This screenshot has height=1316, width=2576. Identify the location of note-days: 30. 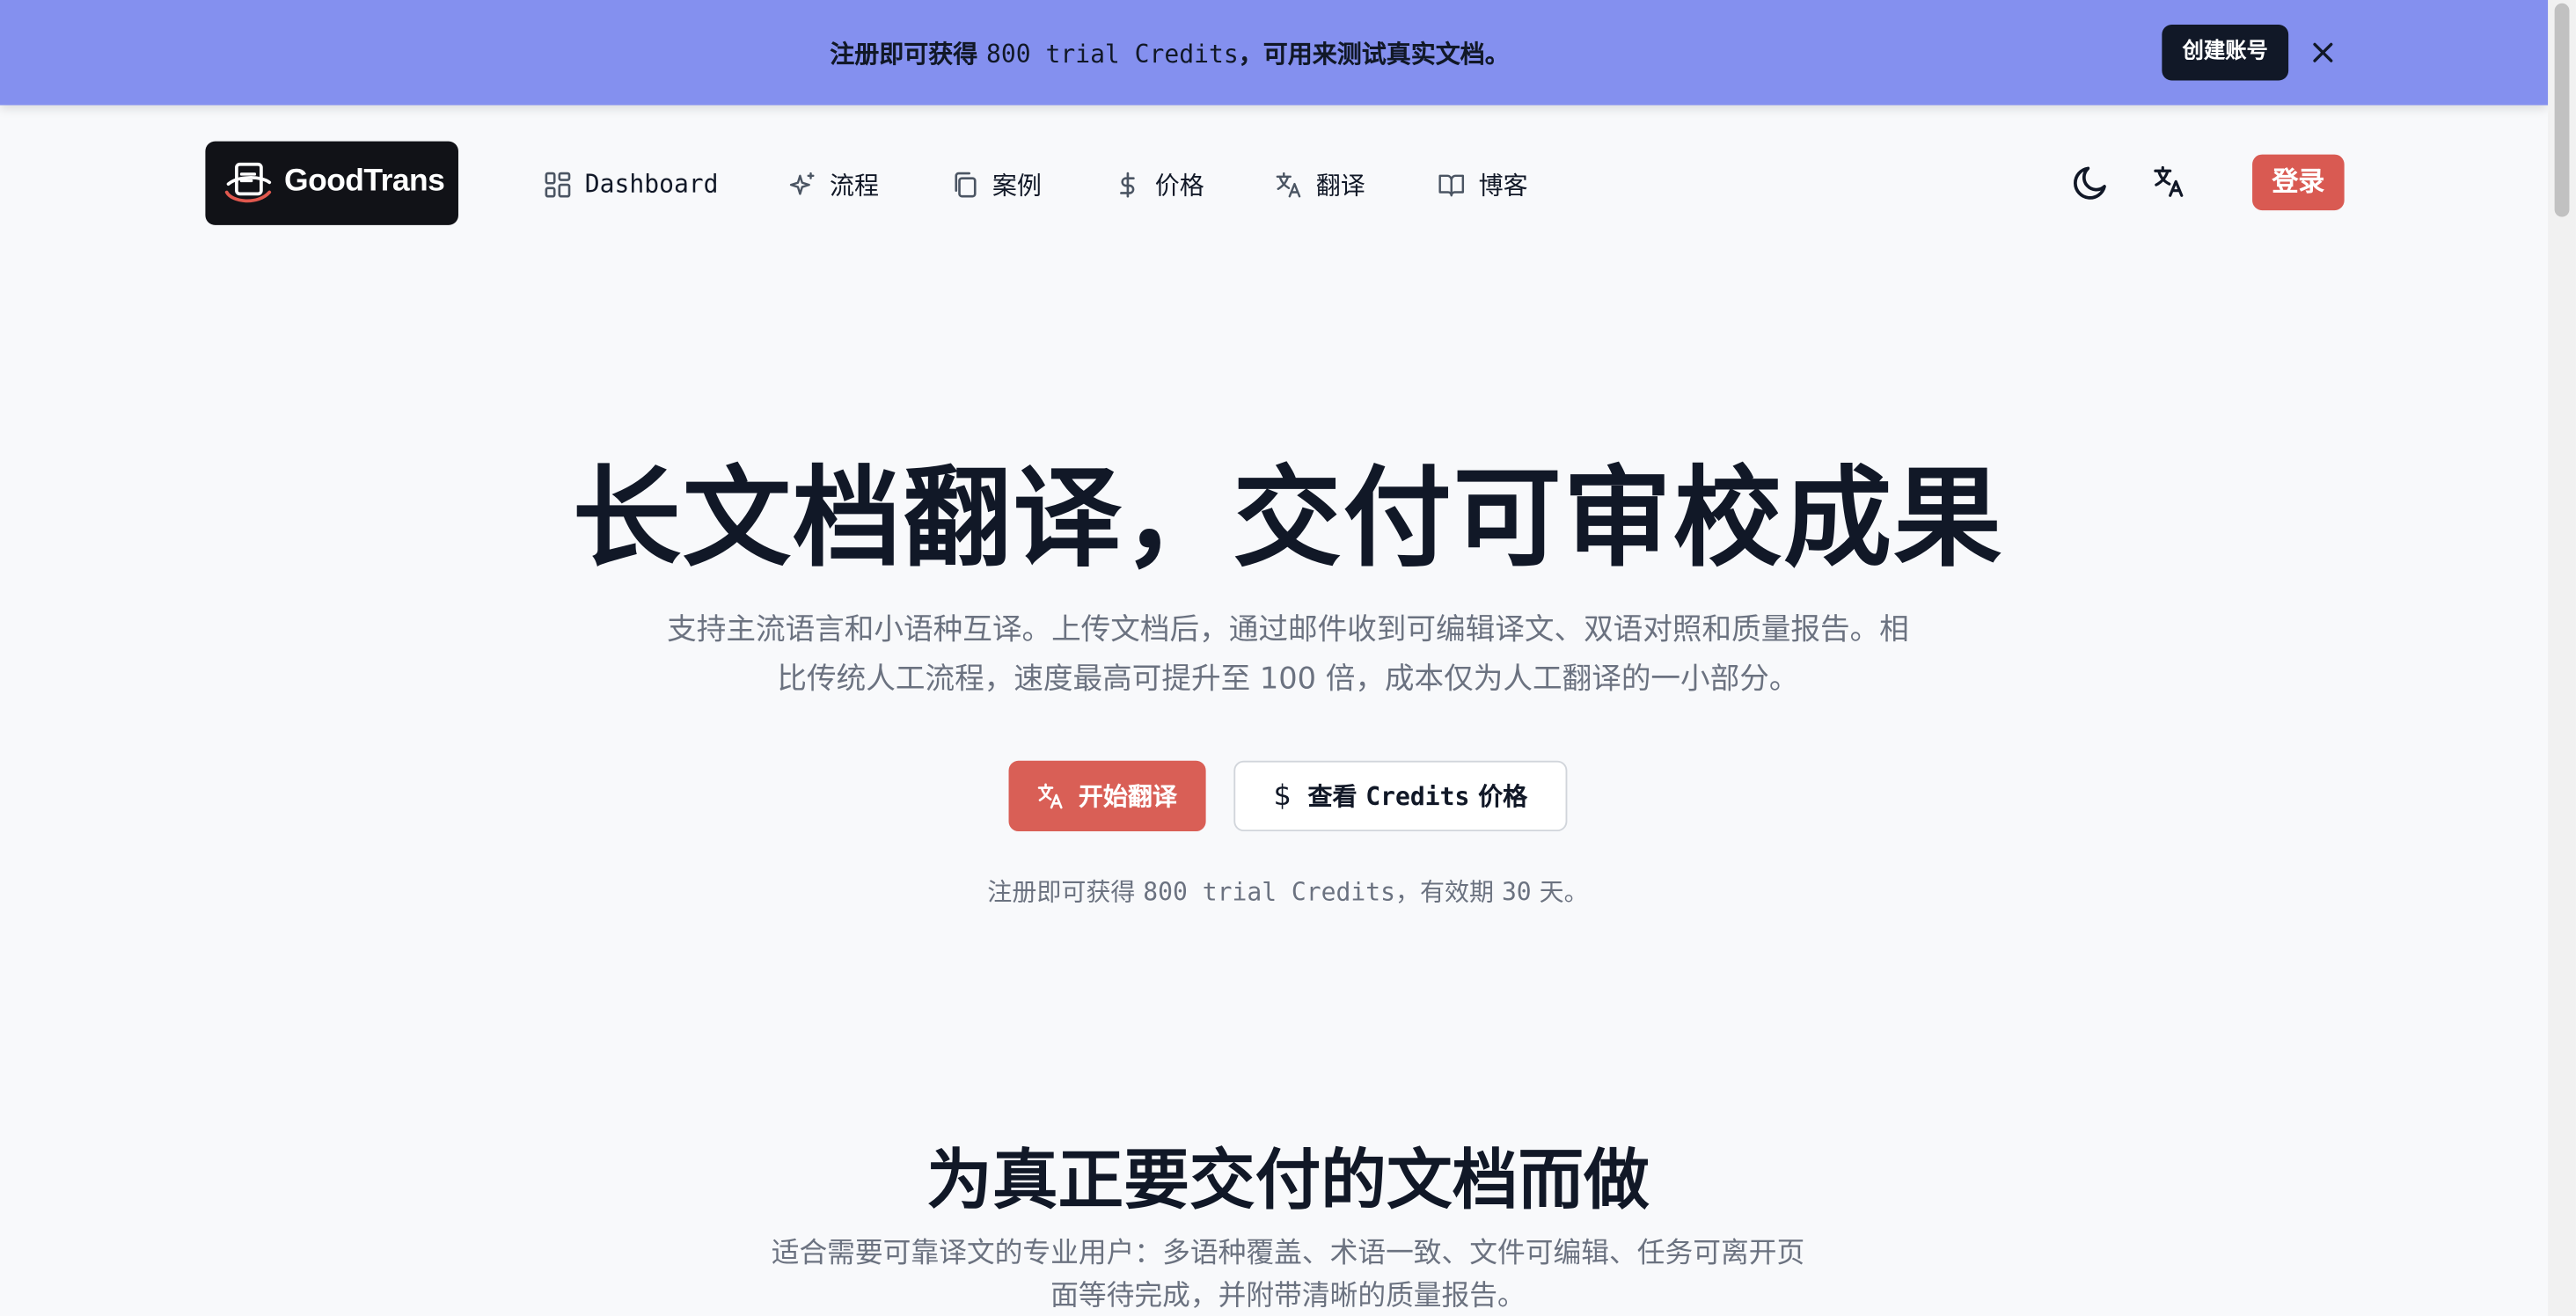
(1516, 892).